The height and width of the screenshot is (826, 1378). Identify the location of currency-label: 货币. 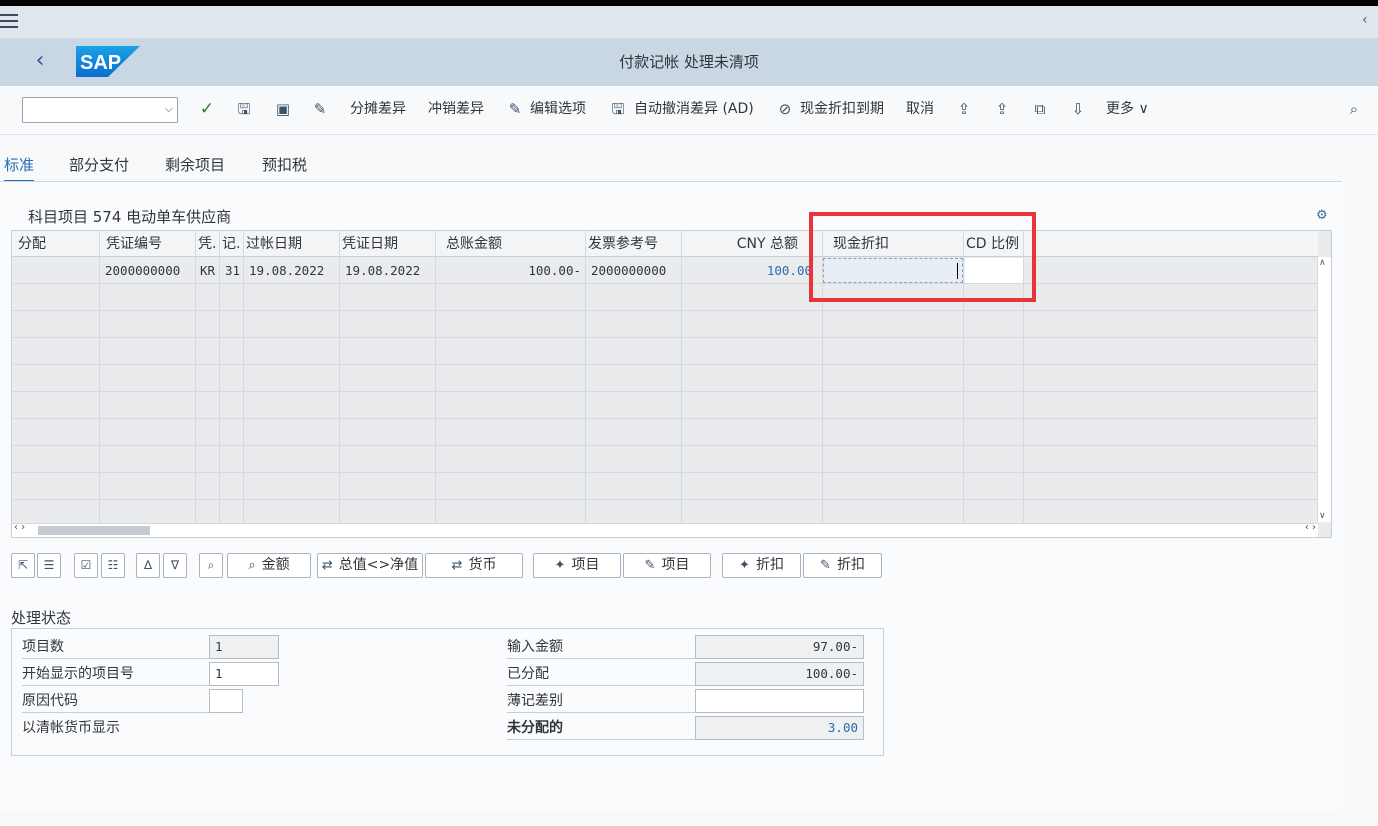
(482, 565).